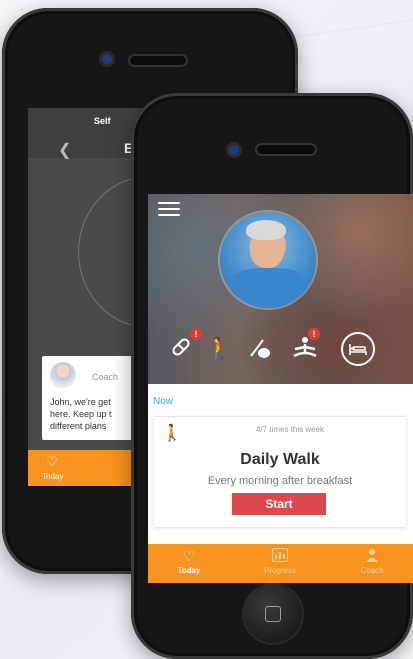 Image resolution: width=413 pixels, height=659 pixels. Describe the element at coordinates (358, 349) in the screenshot. I see `sleep-icon` at that location.